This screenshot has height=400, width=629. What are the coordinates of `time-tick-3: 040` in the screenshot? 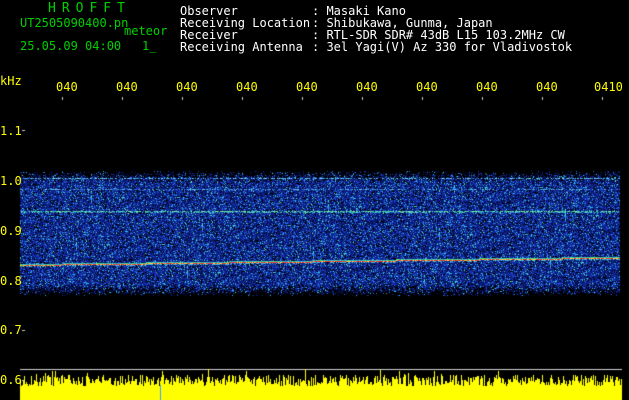 It's located at (187, 87).